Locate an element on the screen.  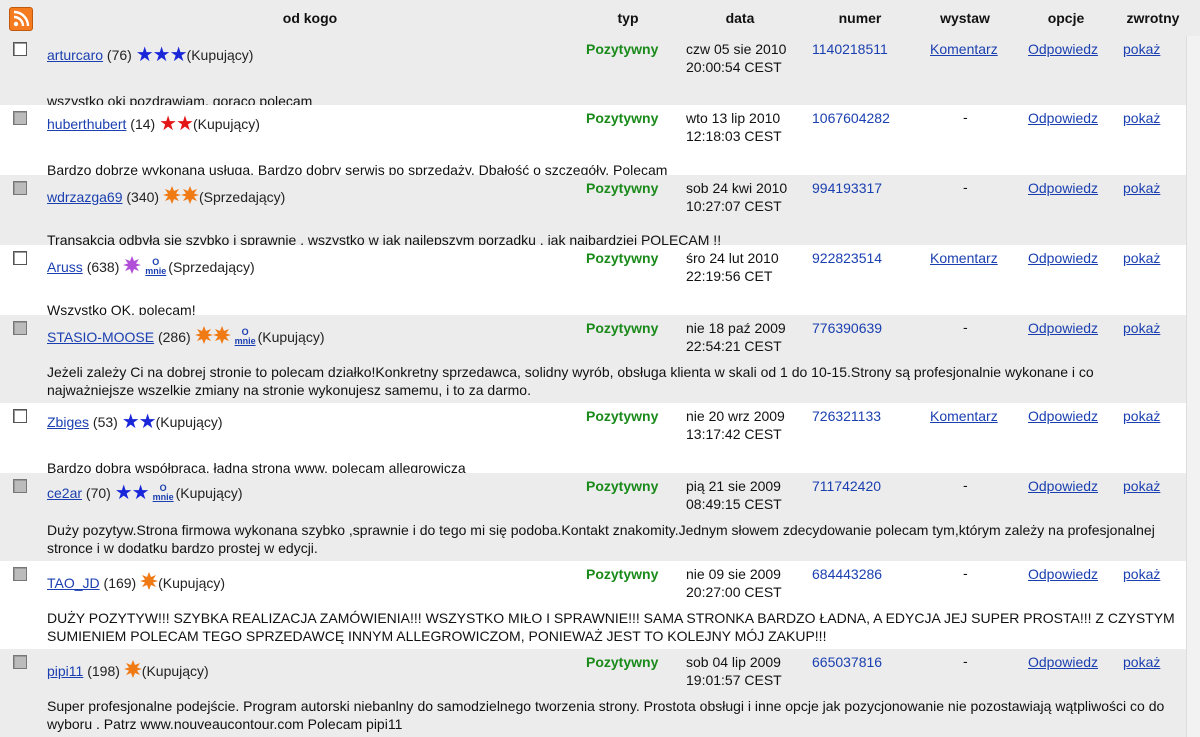
date-line: nie 09 sie 2009 is located at coordinates (733, 574).